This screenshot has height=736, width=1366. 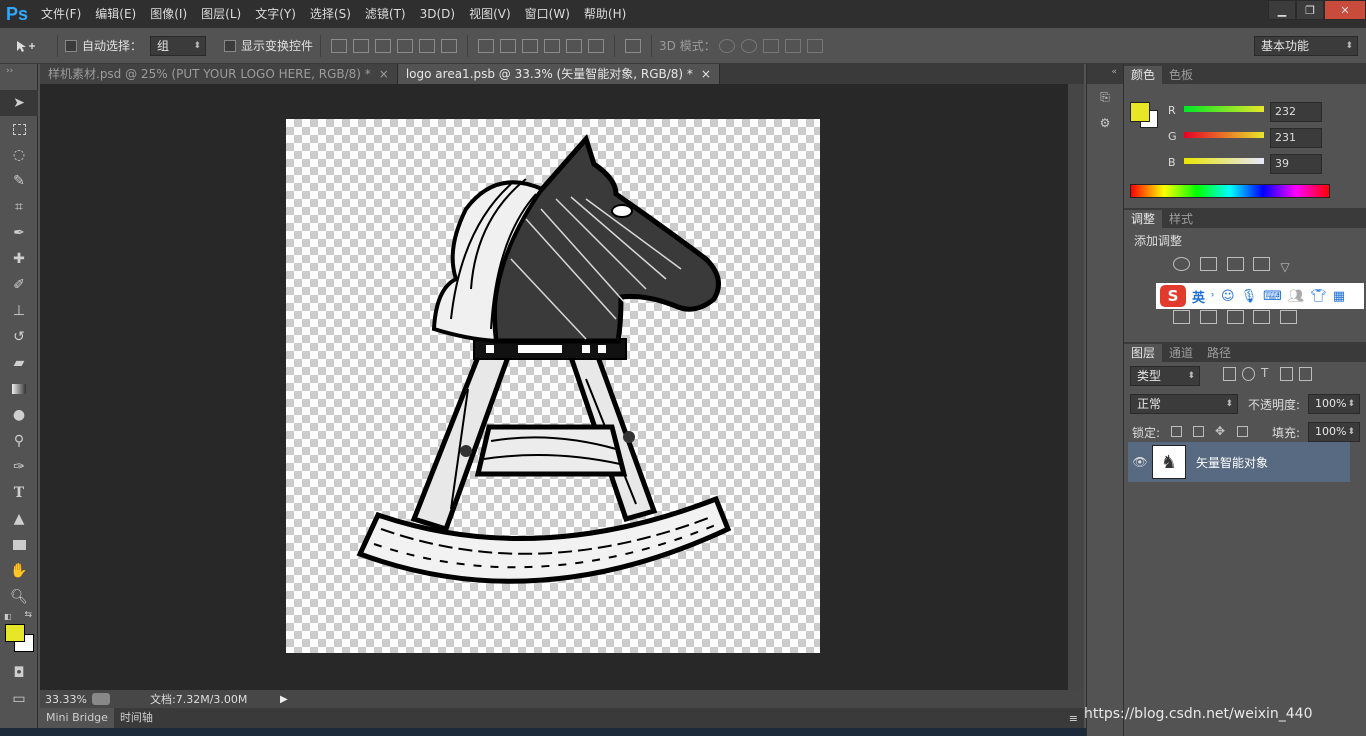 I want to click on blend-mode-dropdown: 正常, so click(x=1184, y=404).